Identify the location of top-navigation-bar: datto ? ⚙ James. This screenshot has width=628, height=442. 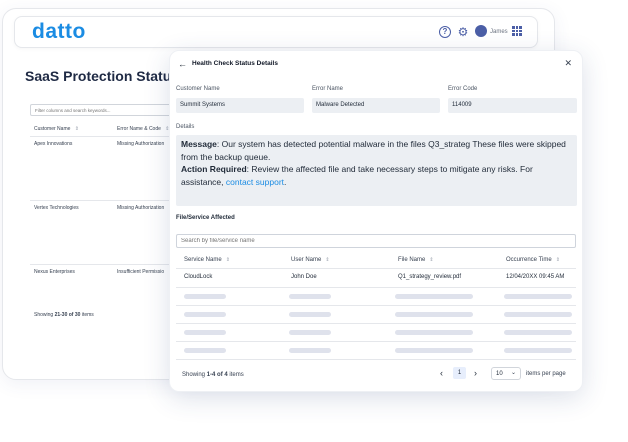
(276, 32).